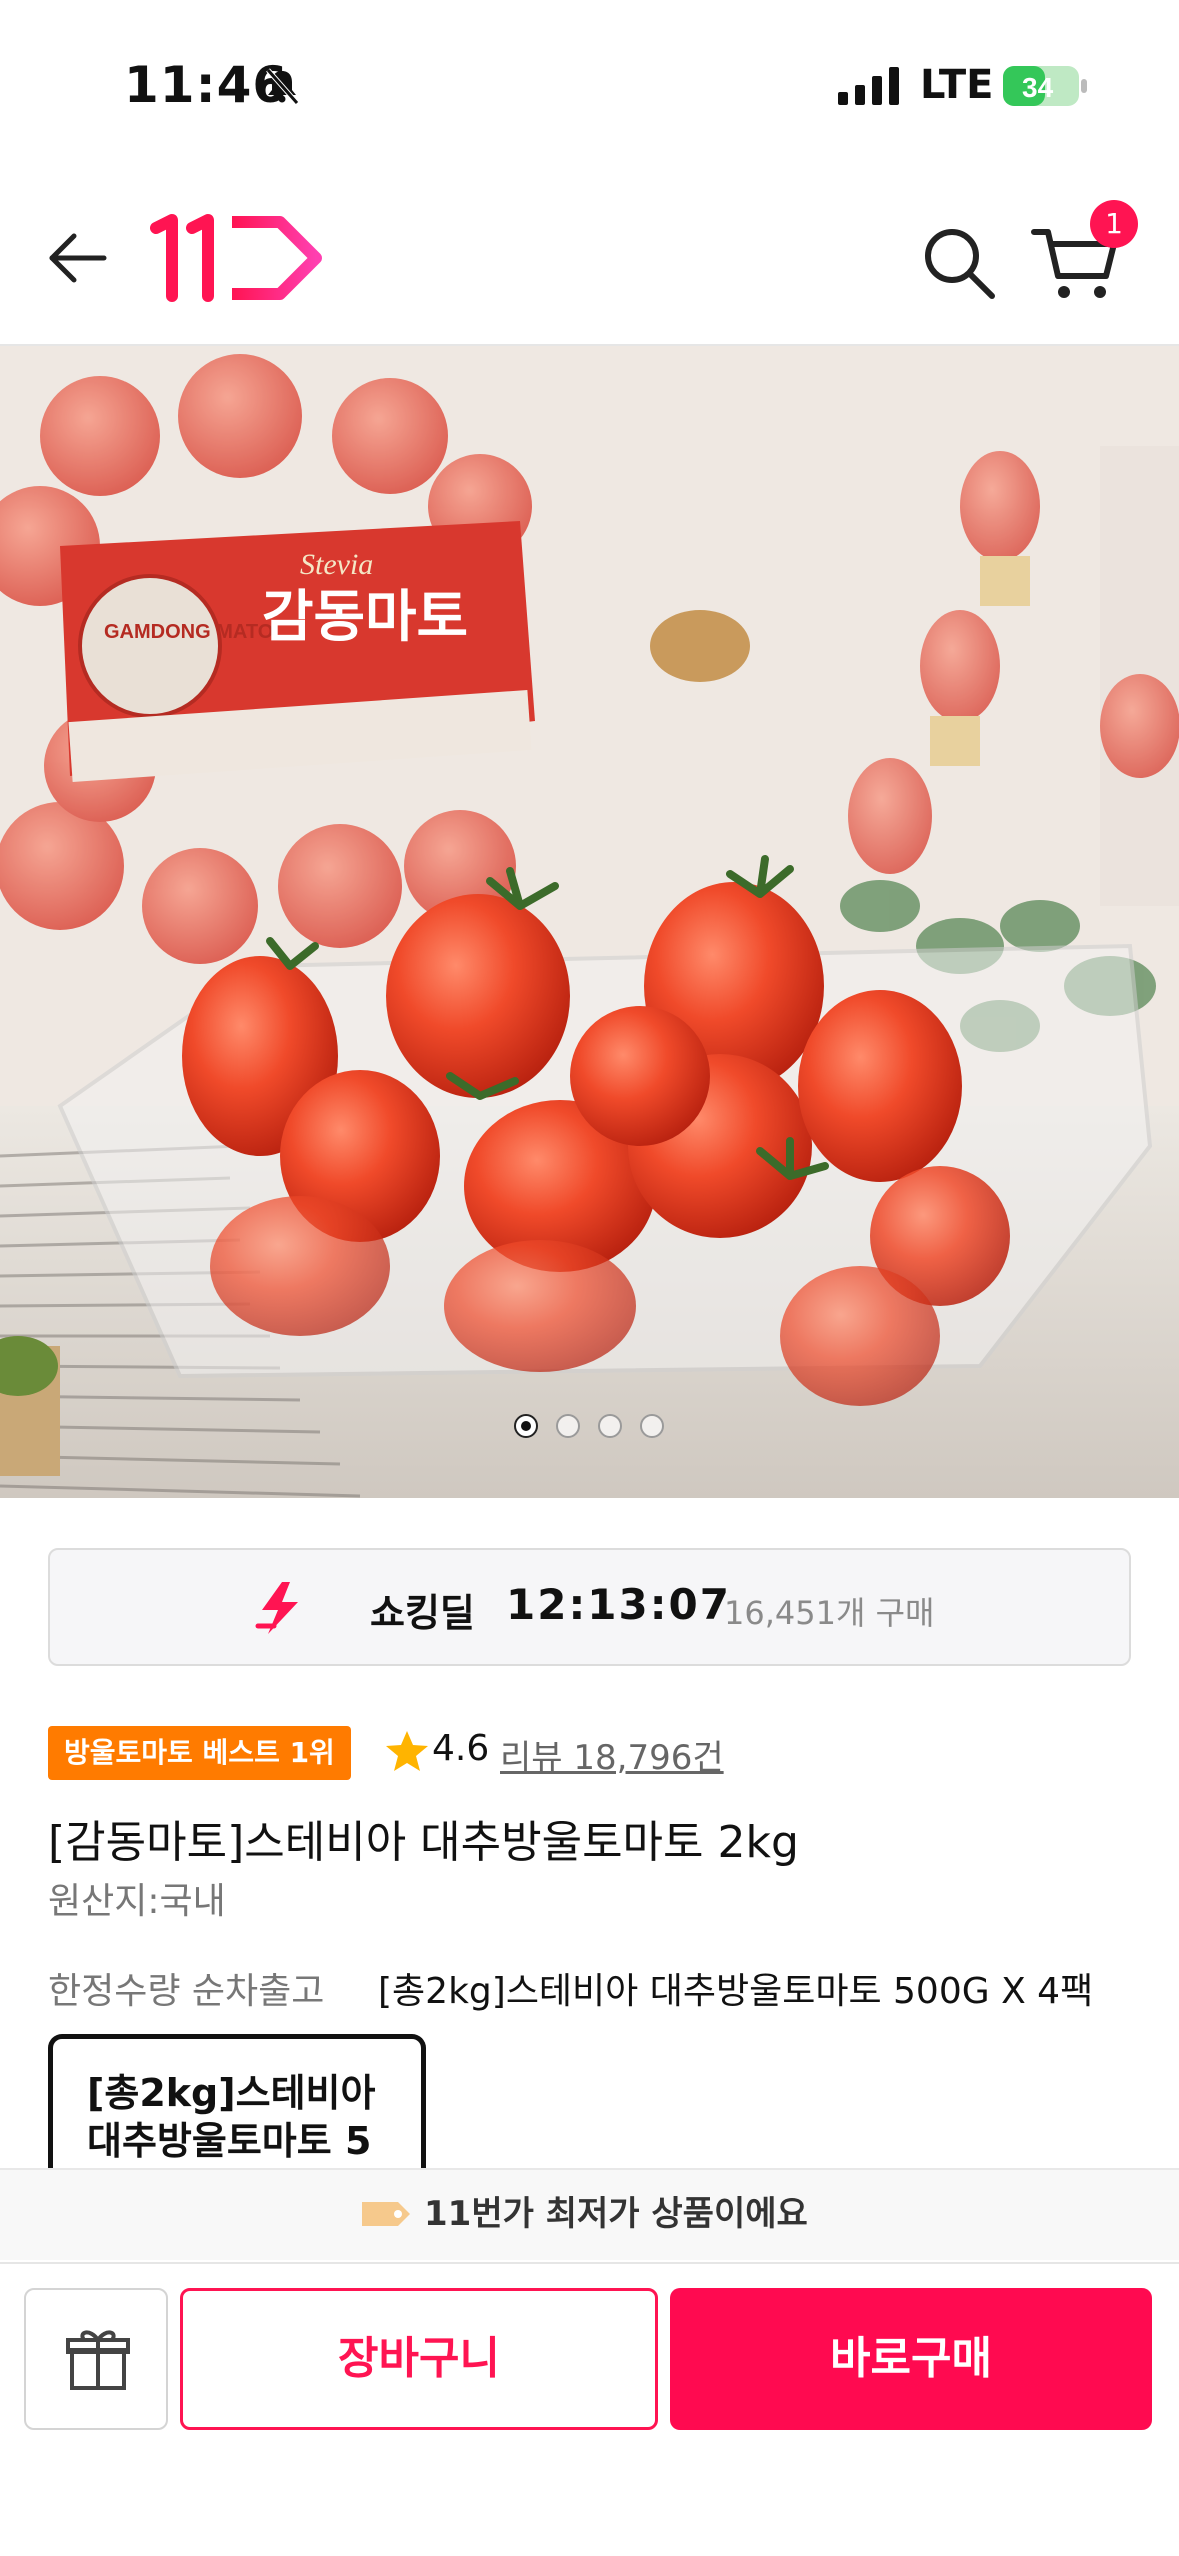  I want to click on back-arrow-icon, so click(76, 258).